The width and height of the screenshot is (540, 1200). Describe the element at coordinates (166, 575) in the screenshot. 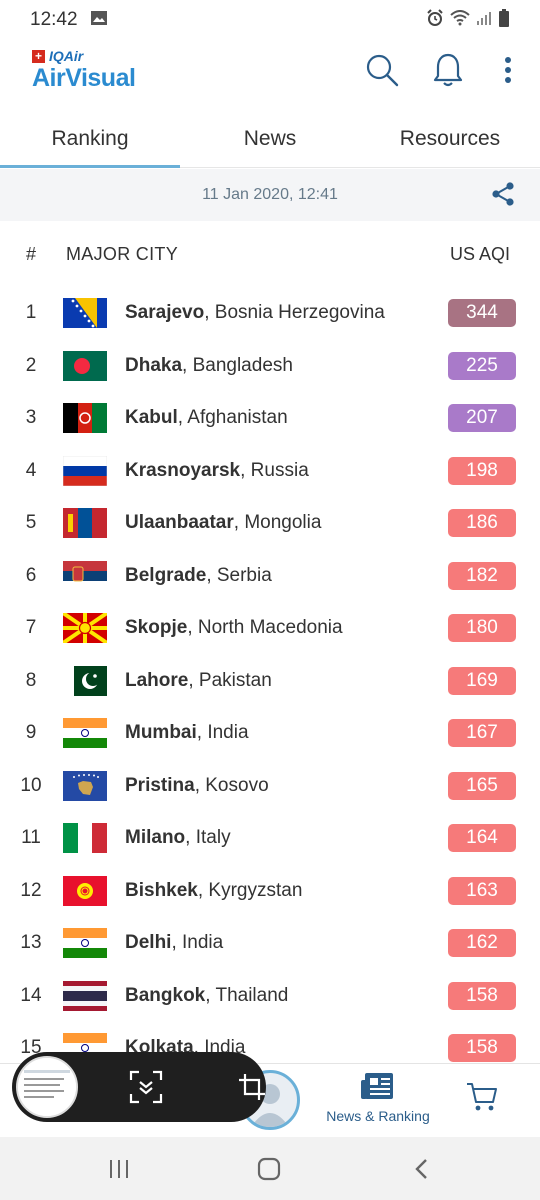

I see `city-bold: Belgrade` at that location.